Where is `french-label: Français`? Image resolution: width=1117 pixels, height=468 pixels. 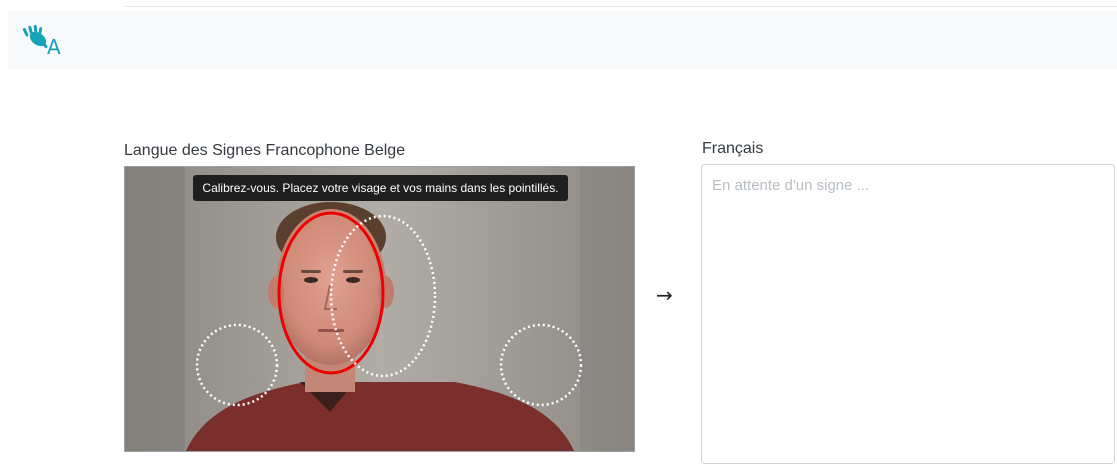
french-label: Français is located at coordinates (733, 148).